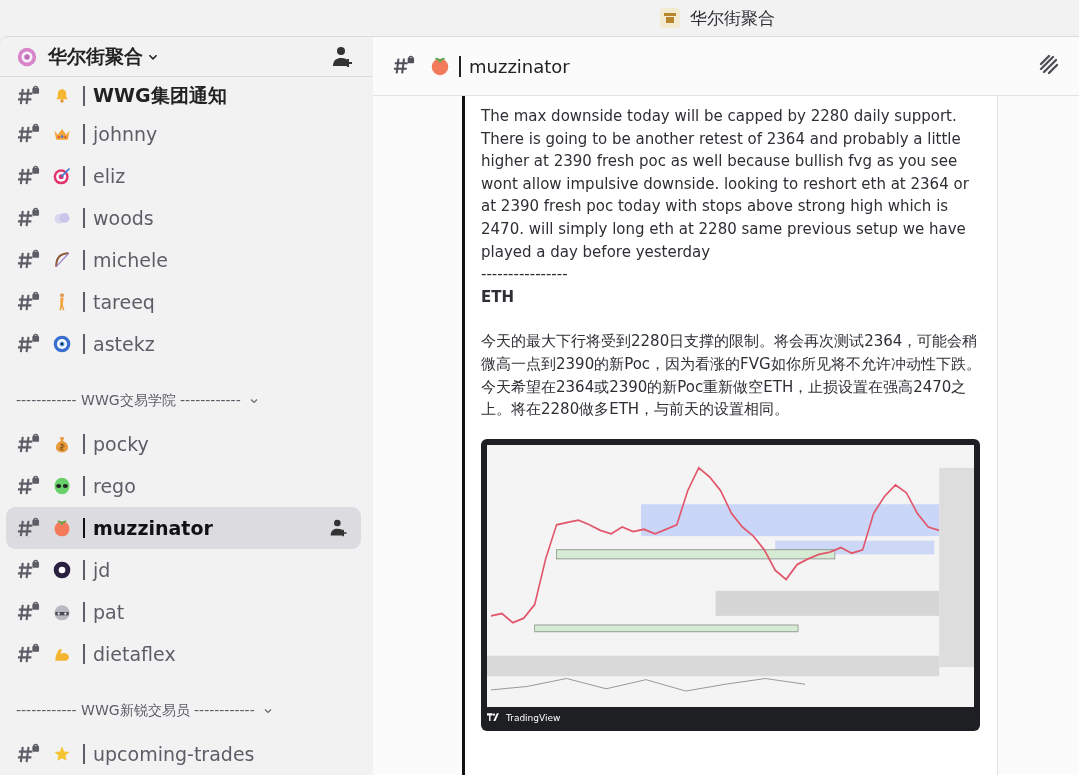  Describe the element at coordinates (125, 134) in the screenshot. I see `channel-name: johnny` at that location.